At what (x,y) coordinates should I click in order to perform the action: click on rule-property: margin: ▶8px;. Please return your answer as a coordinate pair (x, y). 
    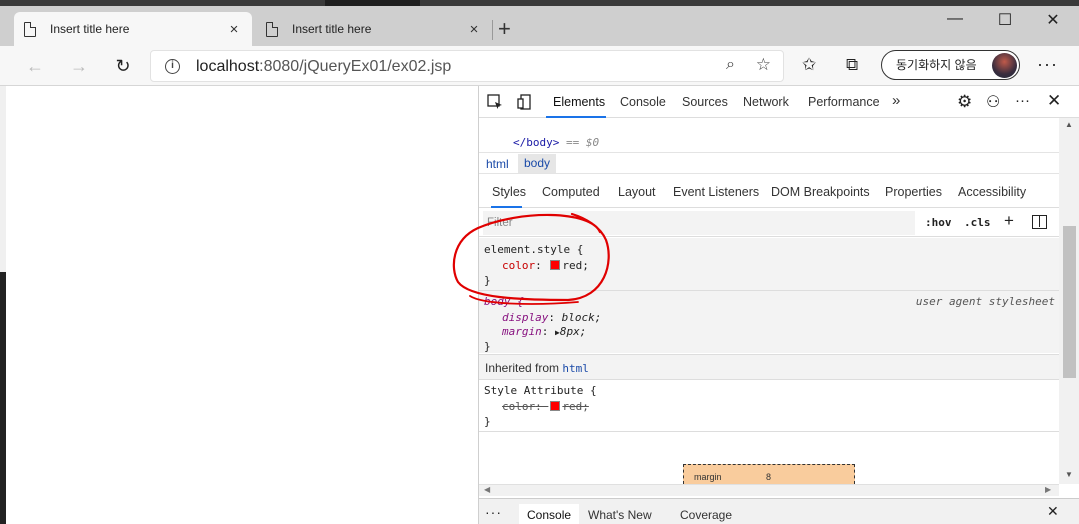
    Looking at the image, I should click on (544, 331).